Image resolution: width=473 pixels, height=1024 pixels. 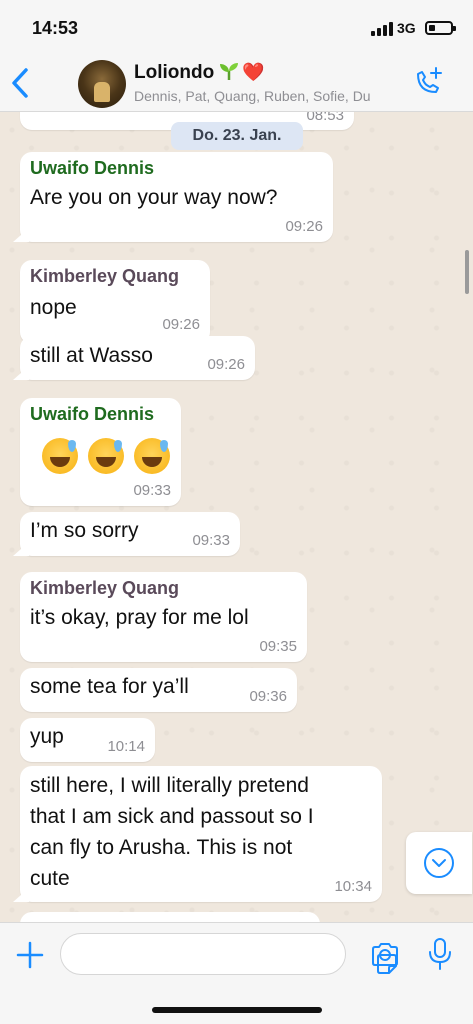 I want to click on message-time: 09:35, so click(x=278, y=646).